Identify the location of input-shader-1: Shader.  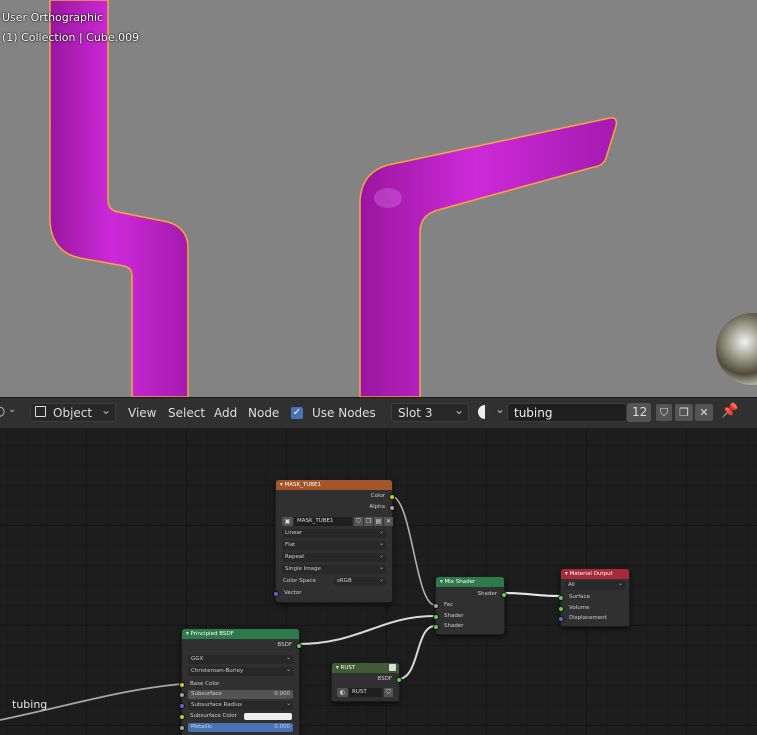
(454, 616).